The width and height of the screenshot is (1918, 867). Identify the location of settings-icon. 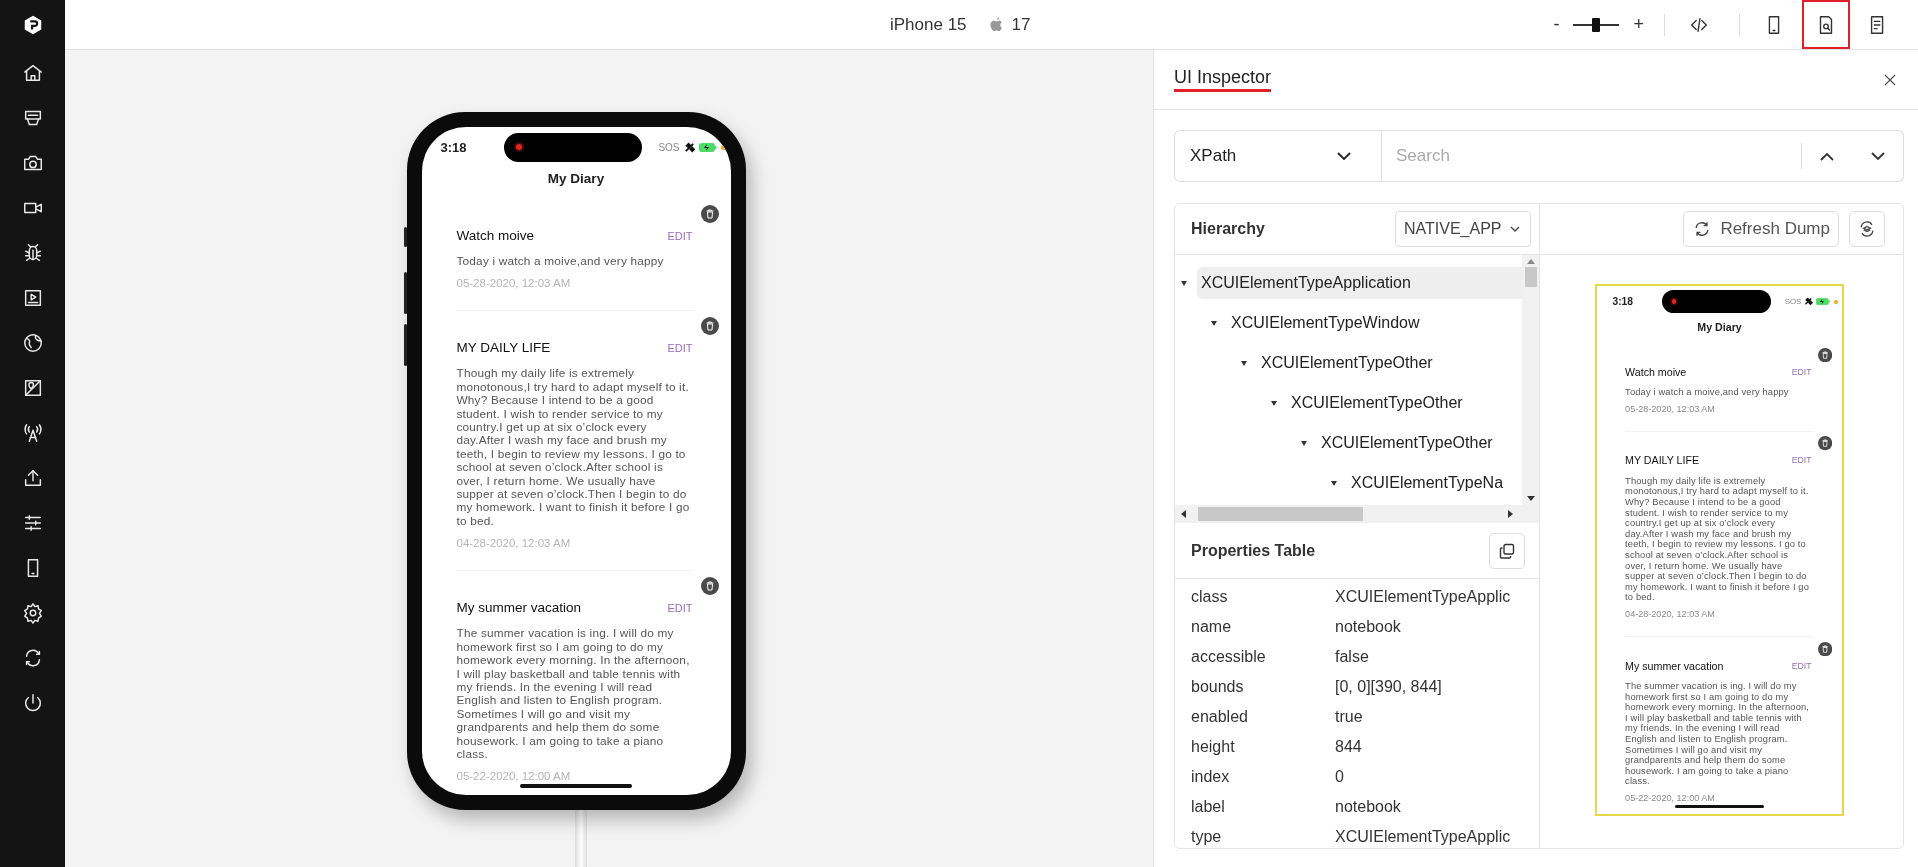
(32, 612).